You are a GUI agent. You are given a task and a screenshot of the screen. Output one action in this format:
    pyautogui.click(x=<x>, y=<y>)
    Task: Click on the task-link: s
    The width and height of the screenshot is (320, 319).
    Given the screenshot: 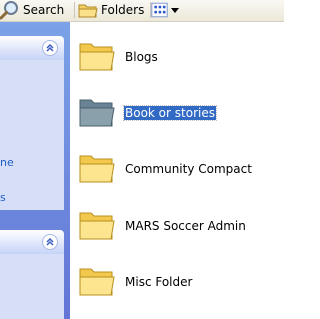 What is the action you would take?
    pyautogui.click(x=3, y=197)
    